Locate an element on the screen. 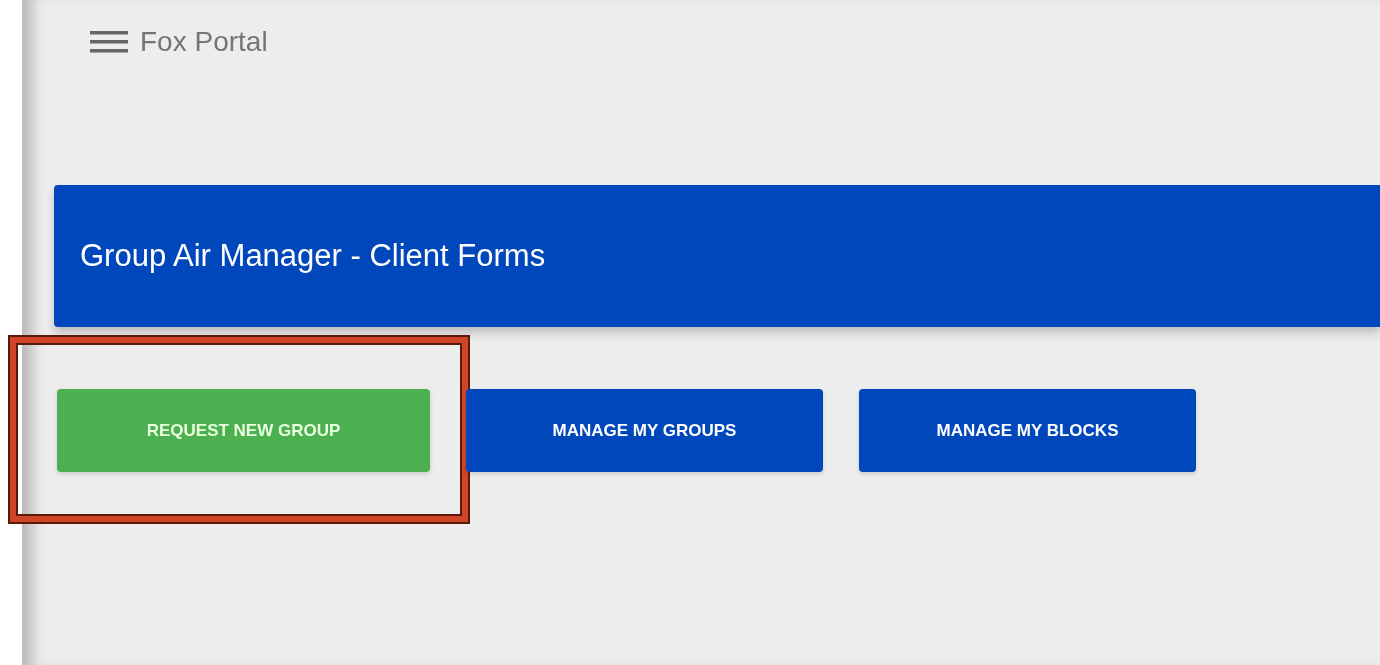 This screenshot has height=665, width=1380. app-title: Fox Portal is located at coordinates (204, 42).